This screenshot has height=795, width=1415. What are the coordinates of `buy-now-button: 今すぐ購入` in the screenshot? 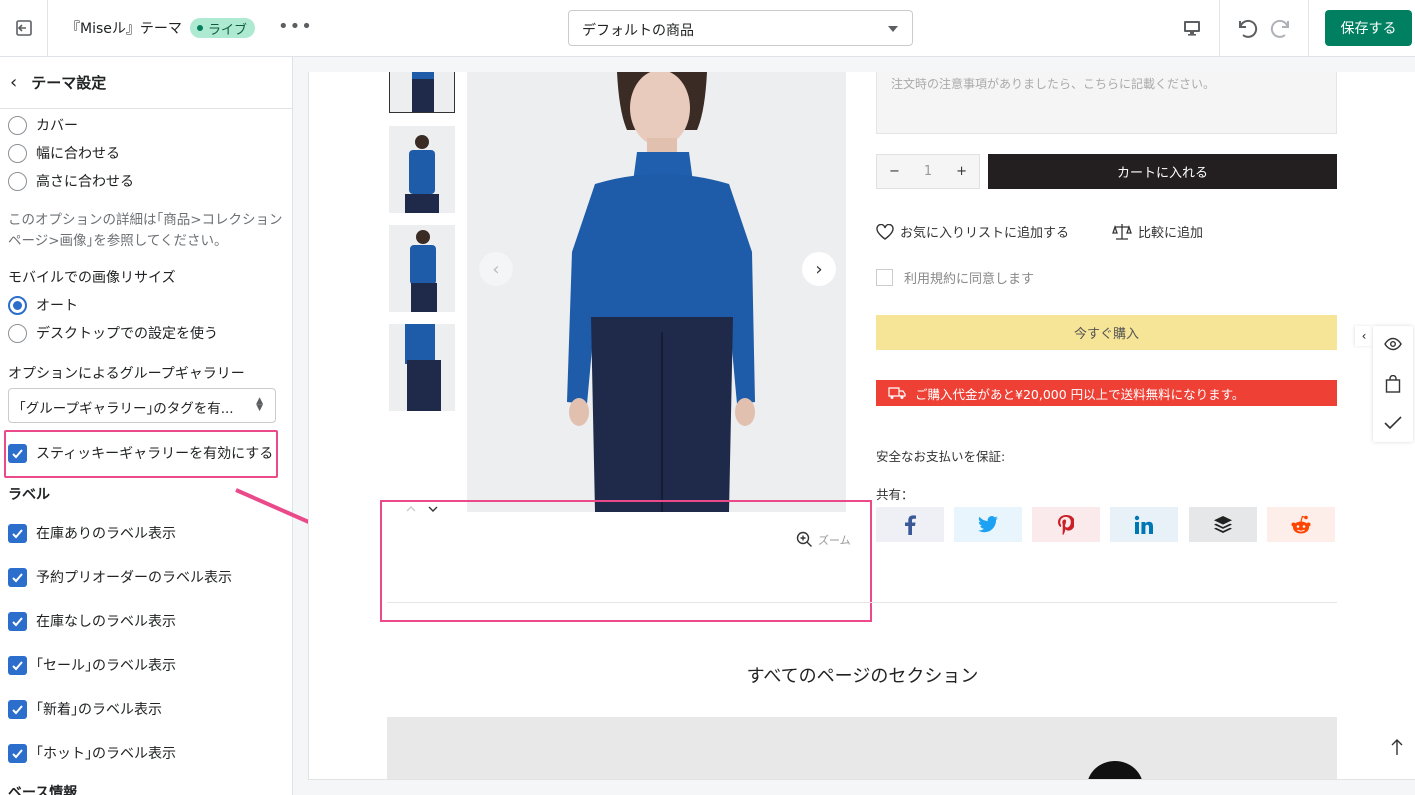 It's located at (1106, 332).